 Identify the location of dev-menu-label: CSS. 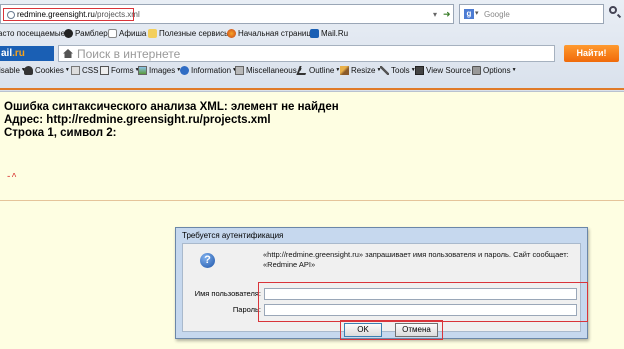
(90, 70).